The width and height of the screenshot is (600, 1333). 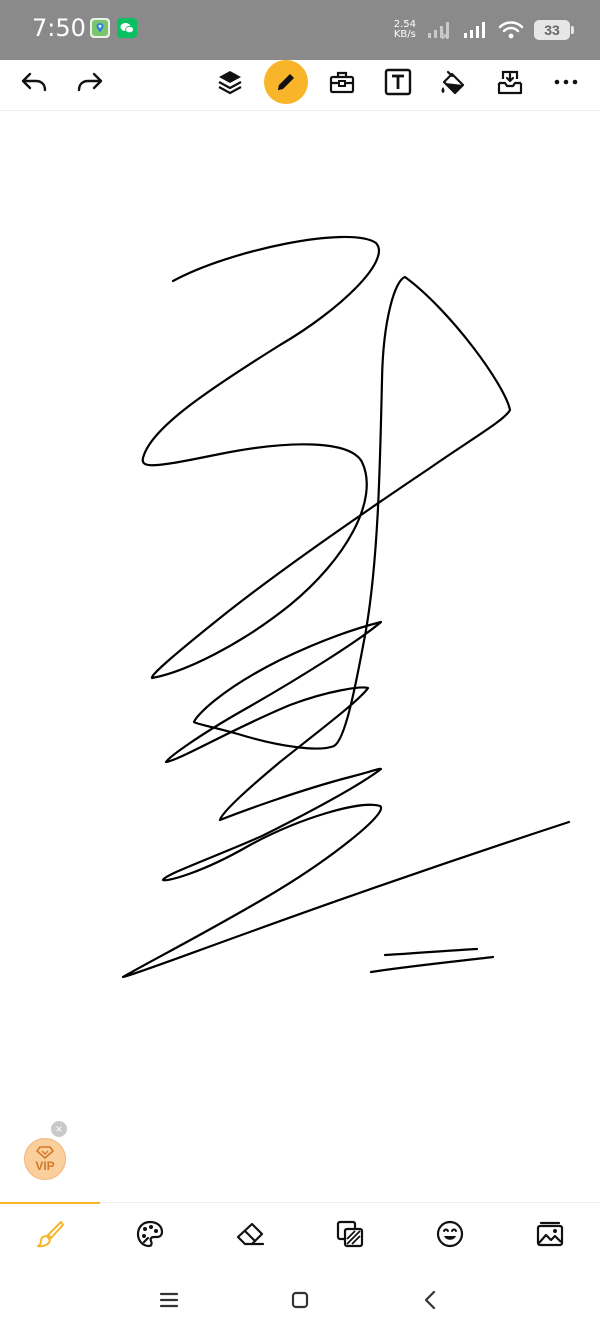 I want to click on more-options-button, so click(x=566, y=82).